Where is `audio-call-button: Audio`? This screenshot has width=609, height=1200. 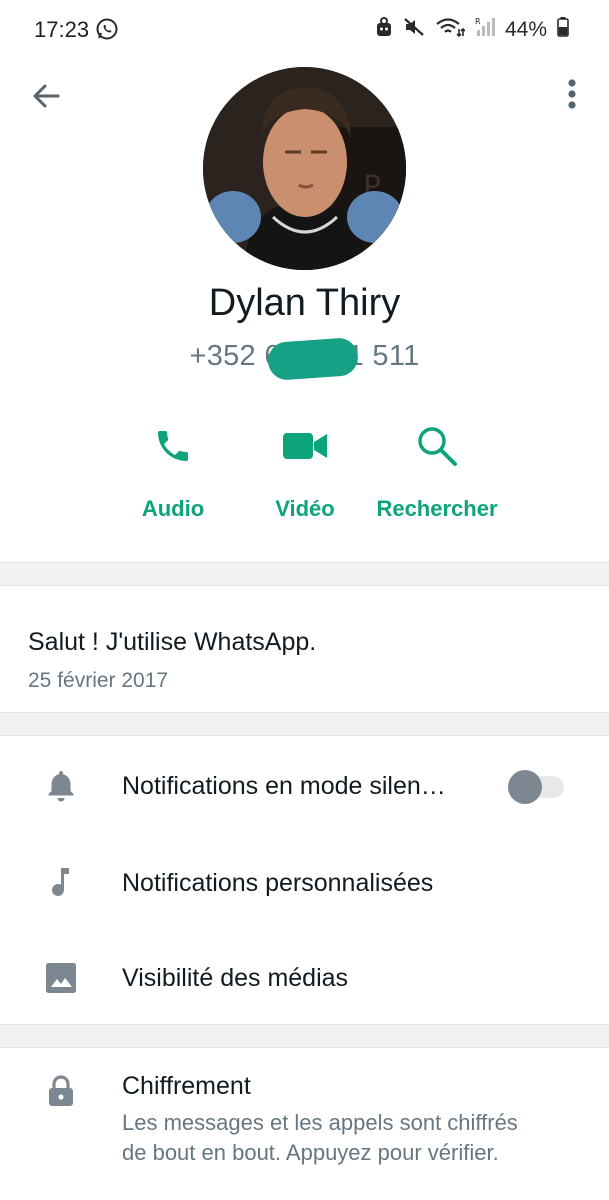 audio-call-button: Audio is located at coordinates (173, 471).